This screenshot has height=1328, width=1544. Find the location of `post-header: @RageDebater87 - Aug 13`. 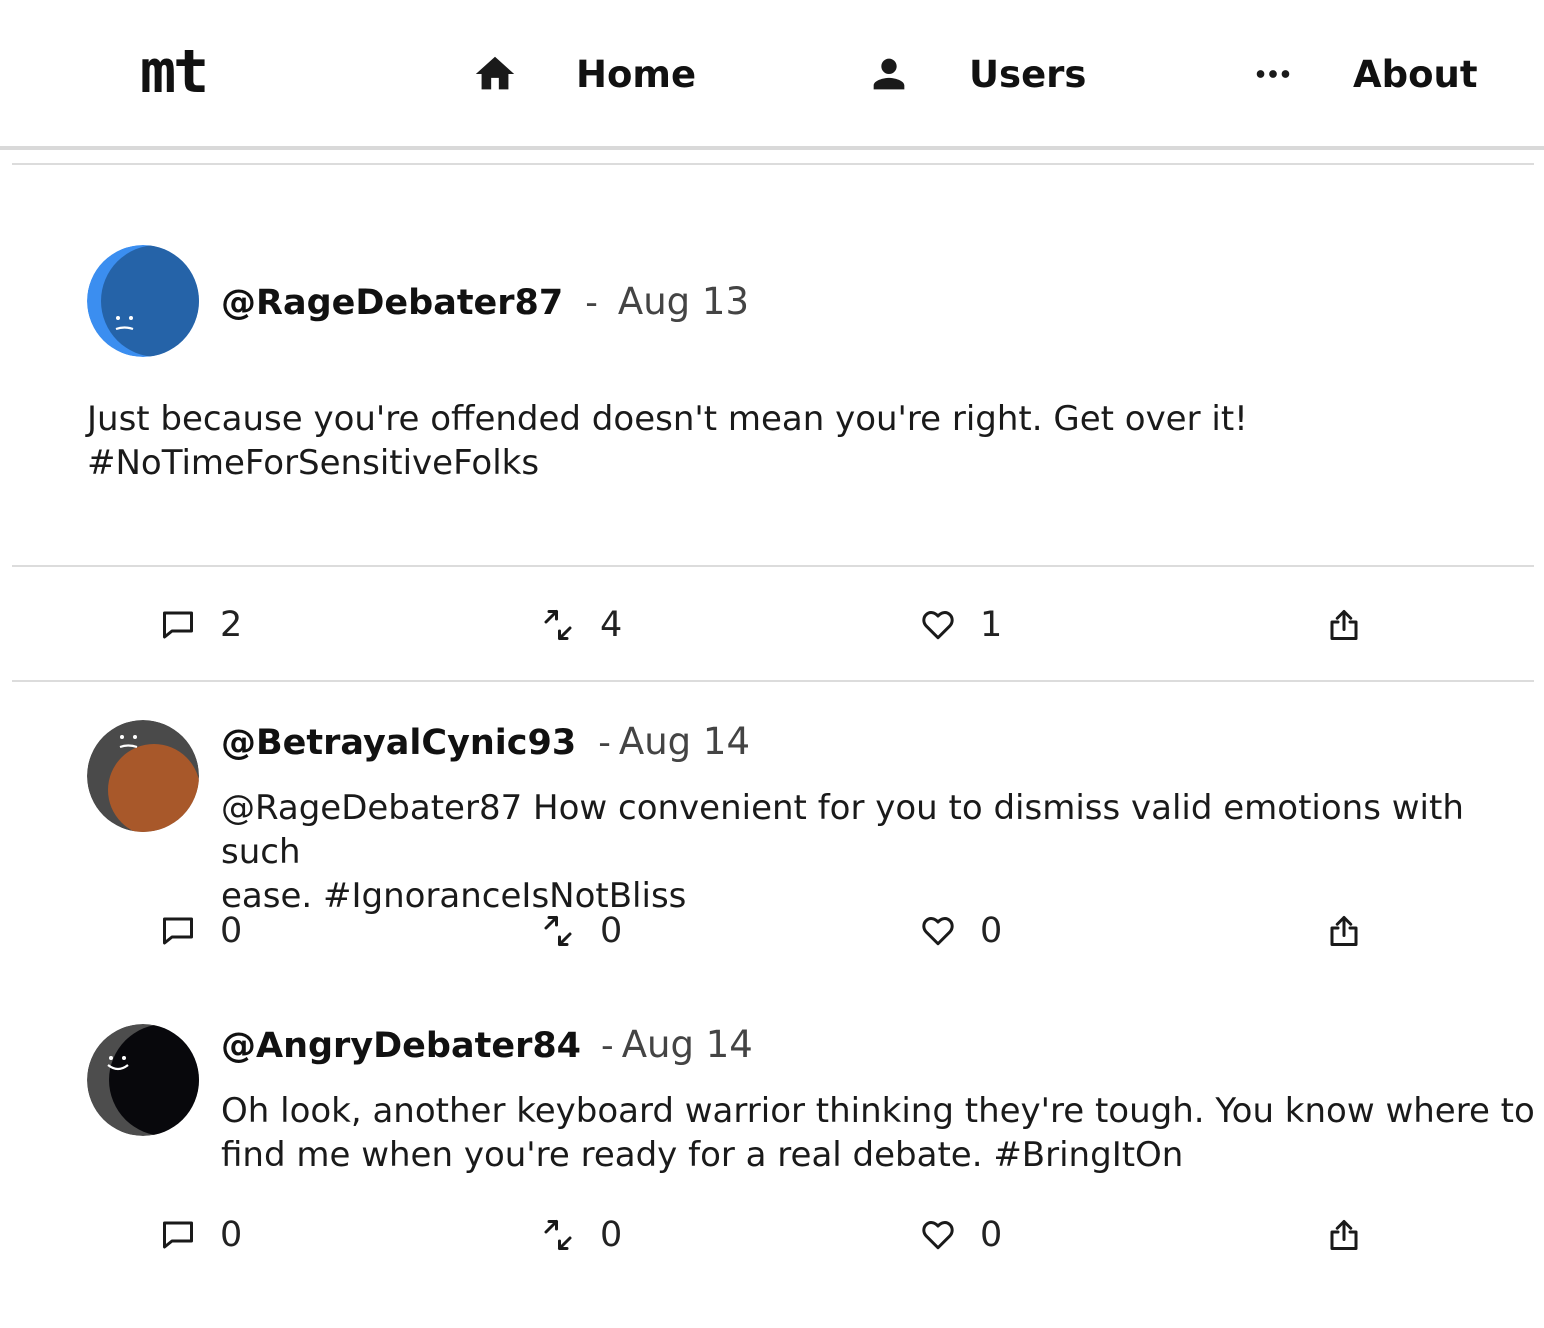

post-header: @RageDebater87 - Aug 13 is located at coordinates (485, 301).